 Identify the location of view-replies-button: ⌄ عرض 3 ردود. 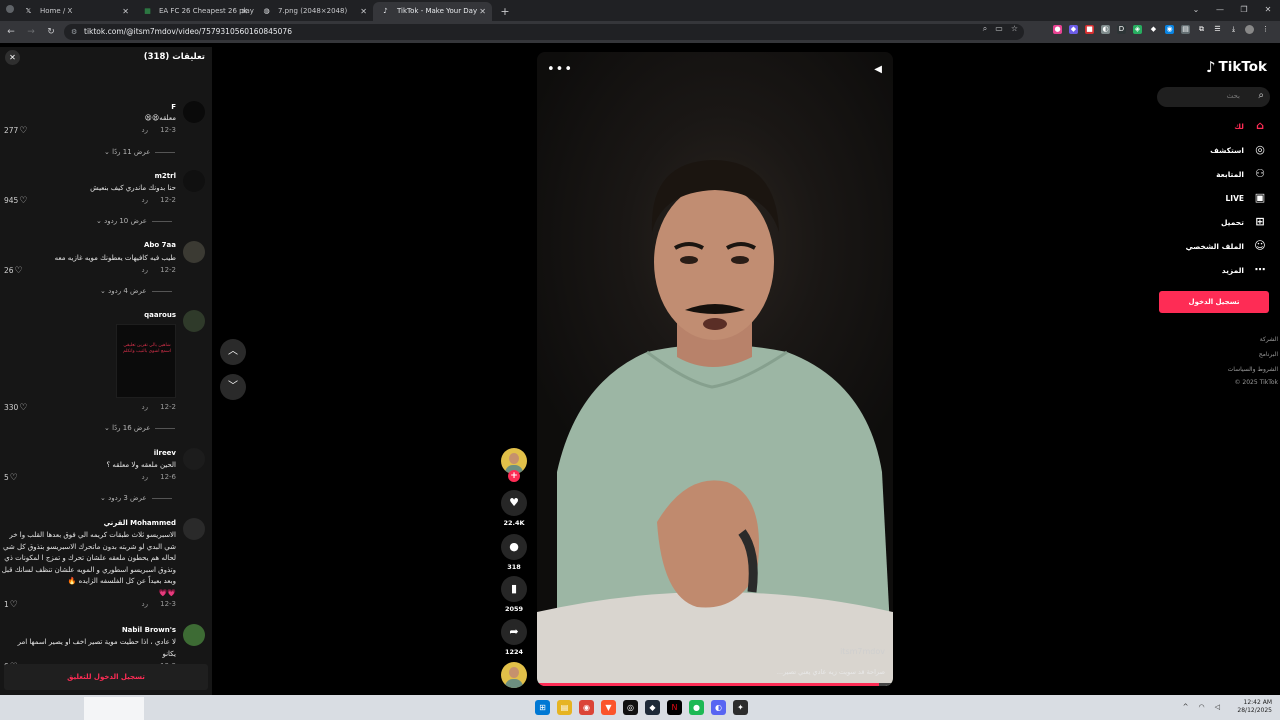
(136, 498).